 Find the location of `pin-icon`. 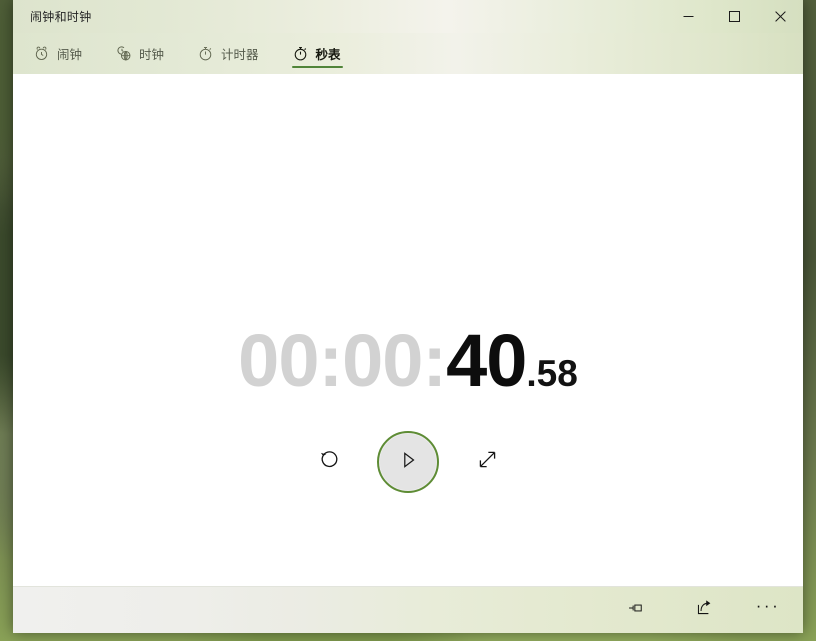

pin-icon is located at coordinates (636, 610).